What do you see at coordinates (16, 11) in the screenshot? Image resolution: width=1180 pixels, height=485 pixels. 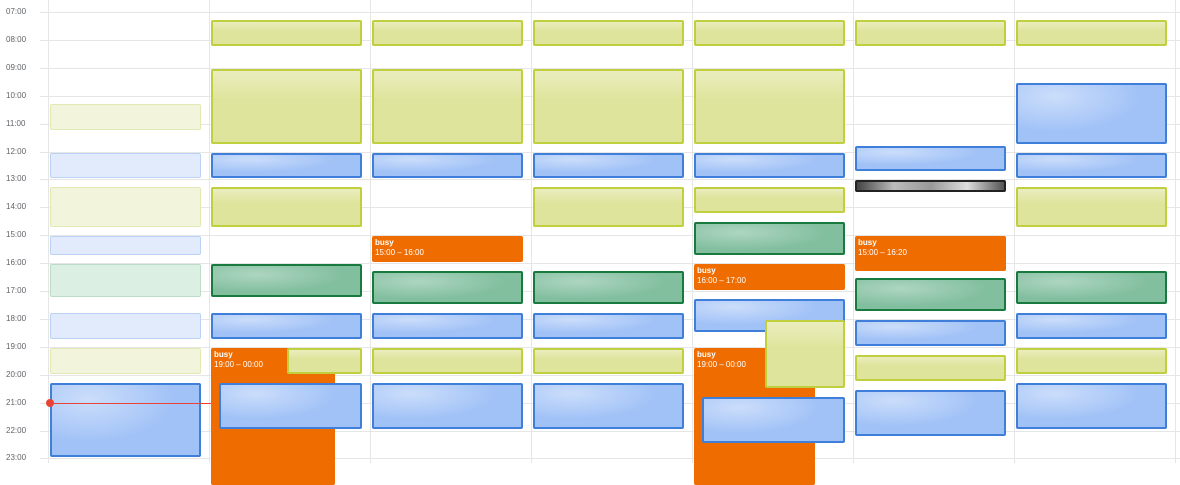 I see `hour-label: 07:00` at bounding box center [16, 11].